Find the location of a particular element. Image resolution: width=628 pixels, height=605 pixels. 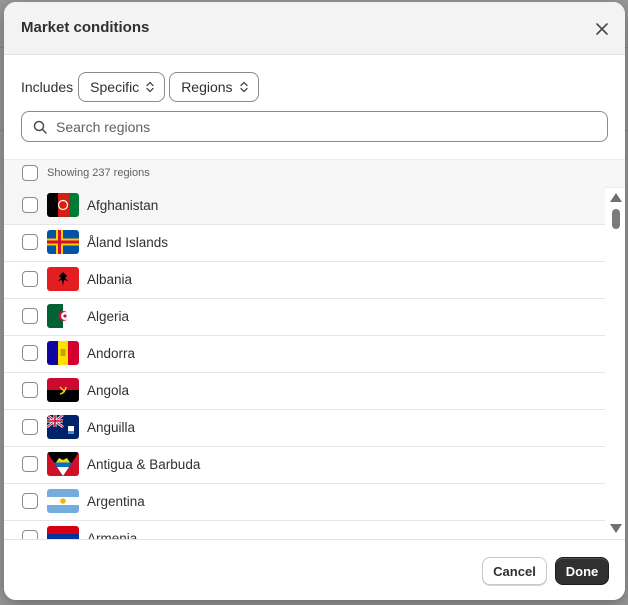

region-row-albania: Albania is located at coordinates (304, 280).